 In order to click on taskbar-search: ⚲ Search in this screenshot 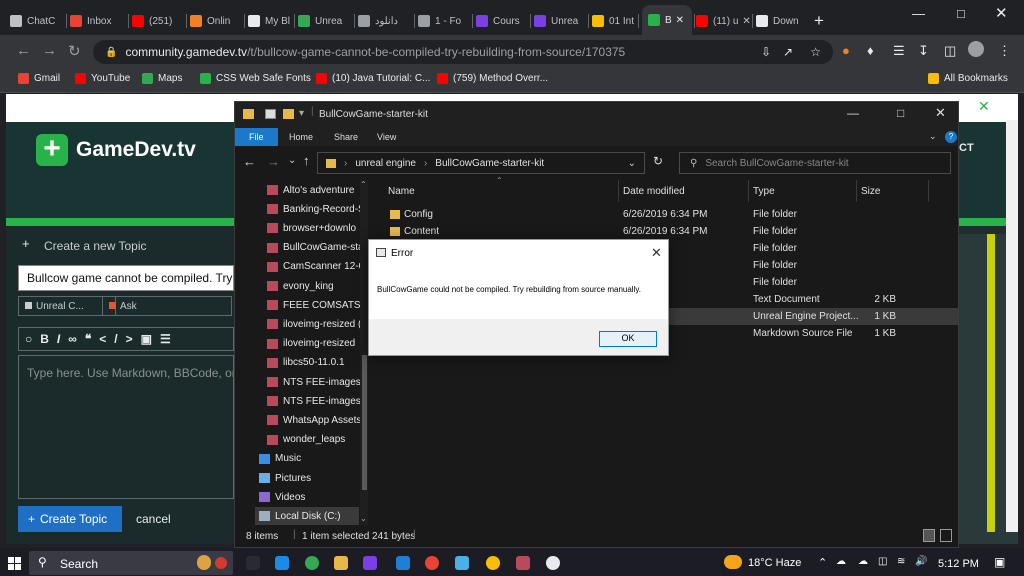, I will do `click(131, 563)`.